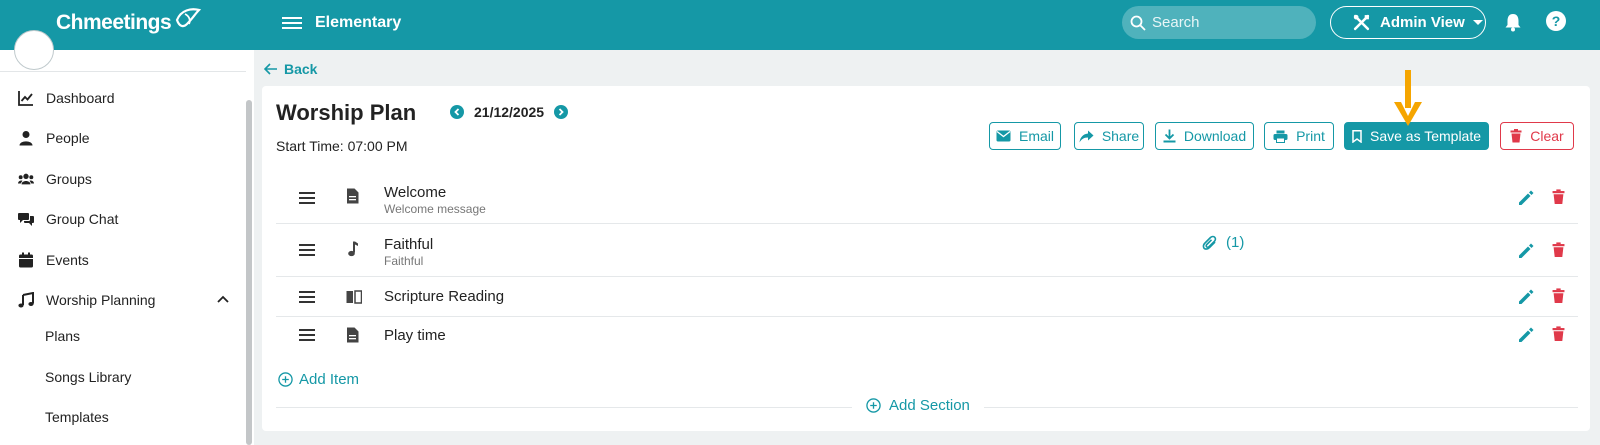  What do you see at coordinates (444, 296) in the screenshot?
I see `item-name: Scripture Reading` at bounding box center [444, 296].